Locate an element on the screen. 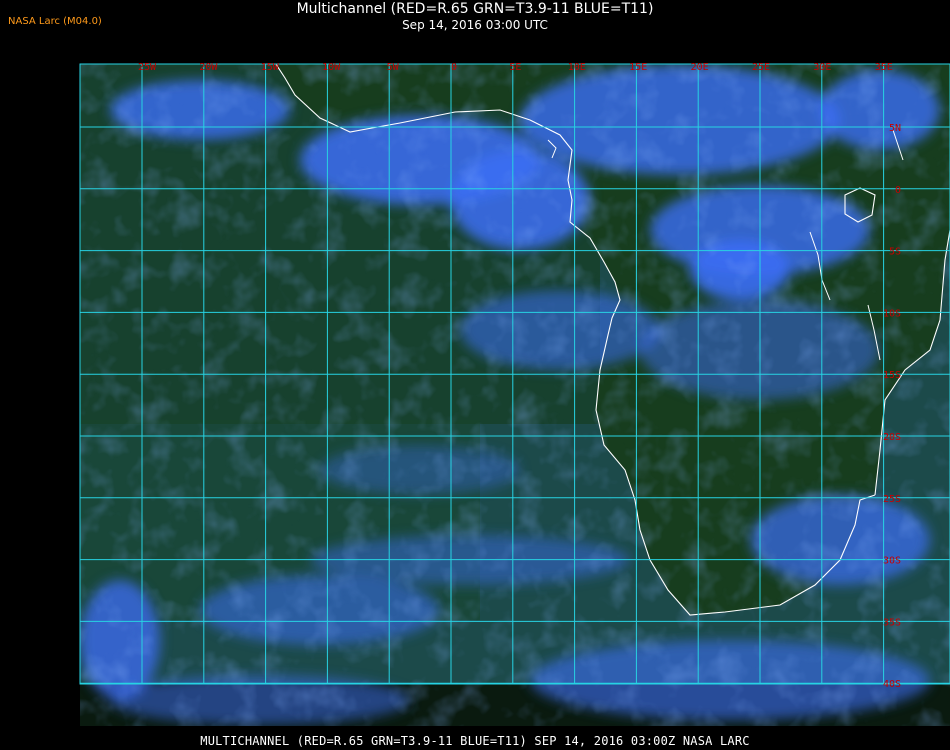 The width and height of the screenshot is (950, 750). latitude-label: 5S is located at coordinates (895, 252).